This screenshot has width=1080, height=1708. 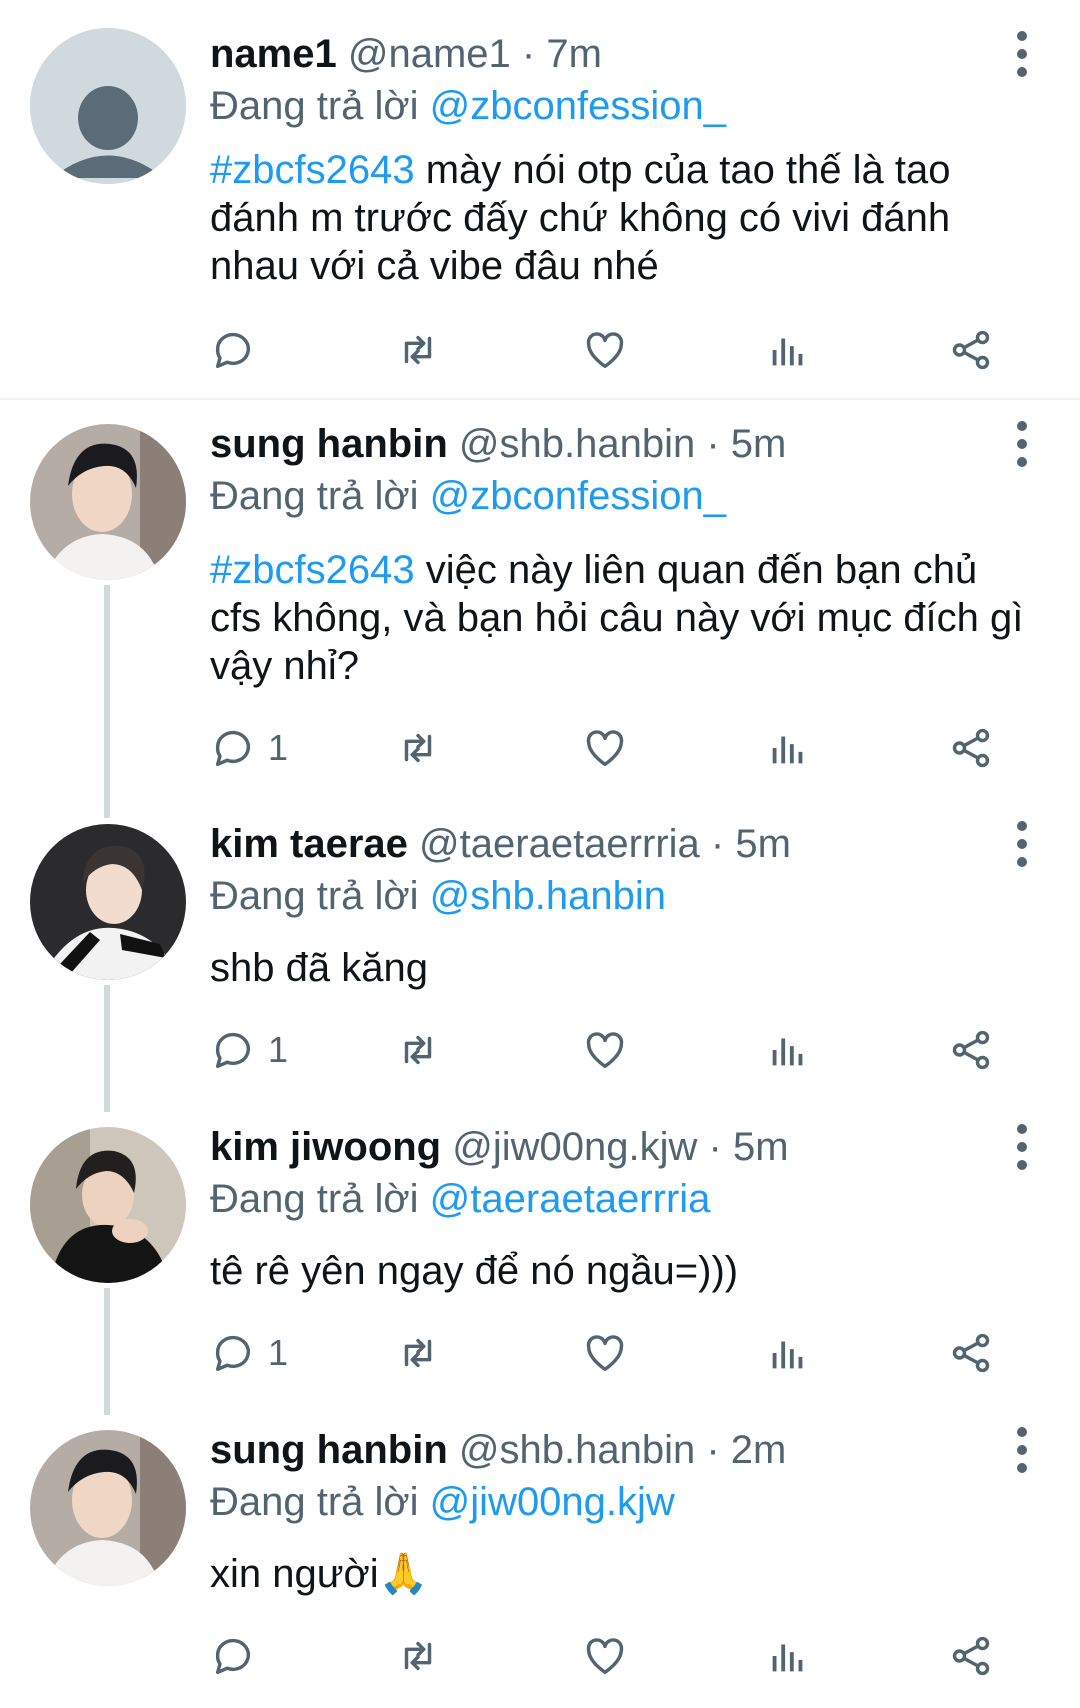 I want to click on replying-to: Đang trả lời @zbconfession_, so click(x=468, y=496).